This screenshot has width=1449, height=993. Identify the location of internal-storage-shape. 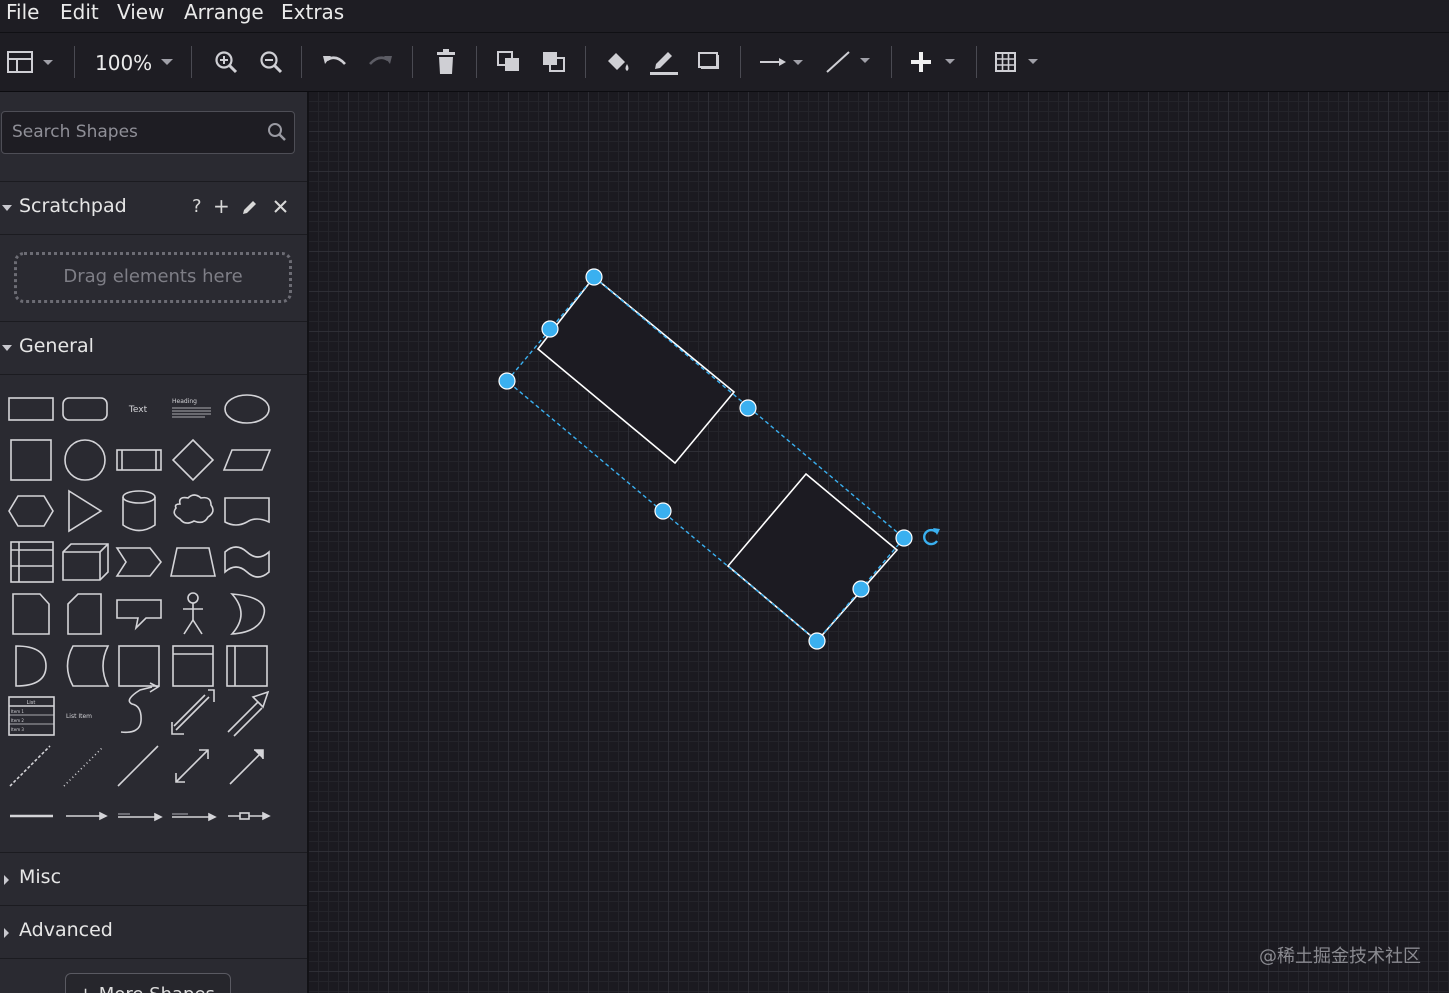
(32, 562).